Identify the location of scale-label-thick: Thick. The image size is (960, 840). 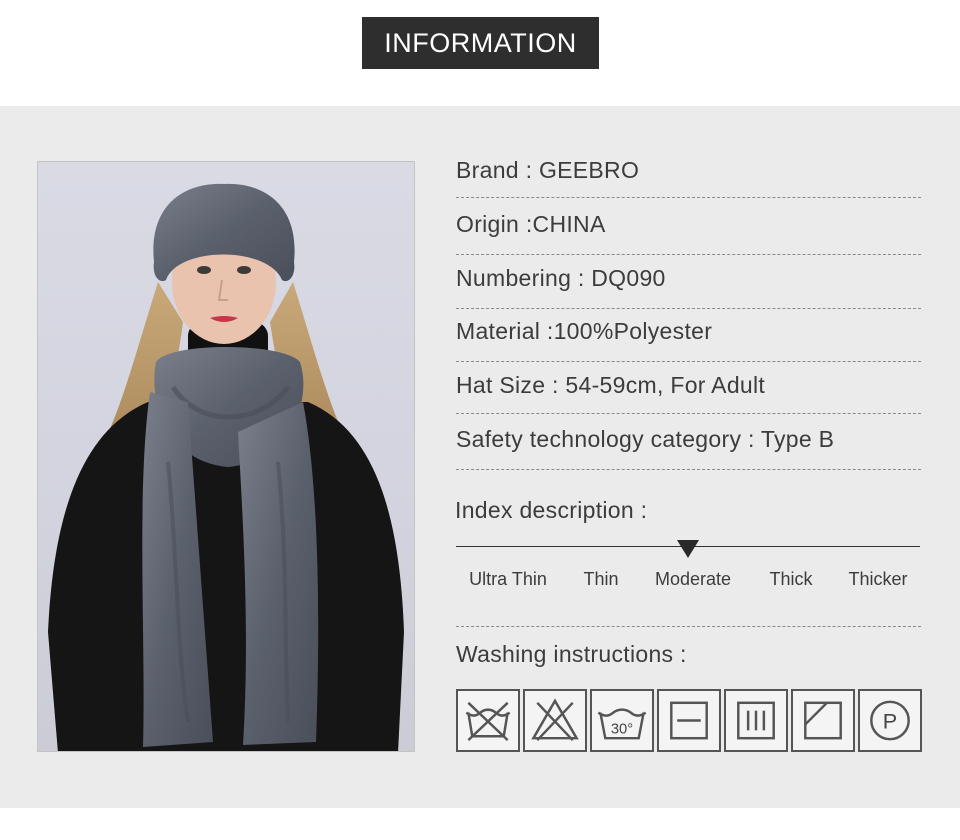
(791, 579).